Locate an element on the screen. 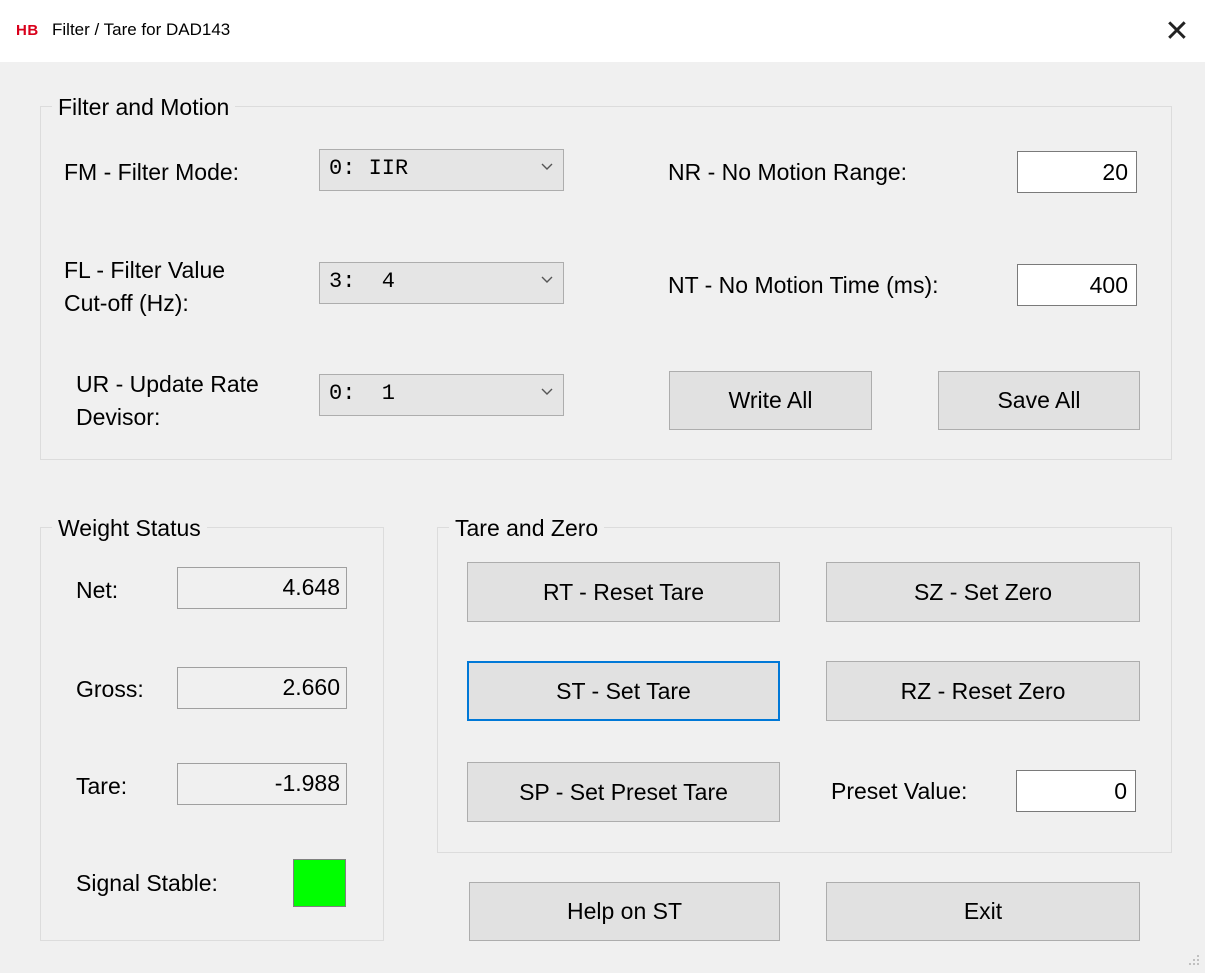 Image resolution: width=1205 pixels, height=973 pixels. tare-value: -1.988 is located at coordinates (262, 784).